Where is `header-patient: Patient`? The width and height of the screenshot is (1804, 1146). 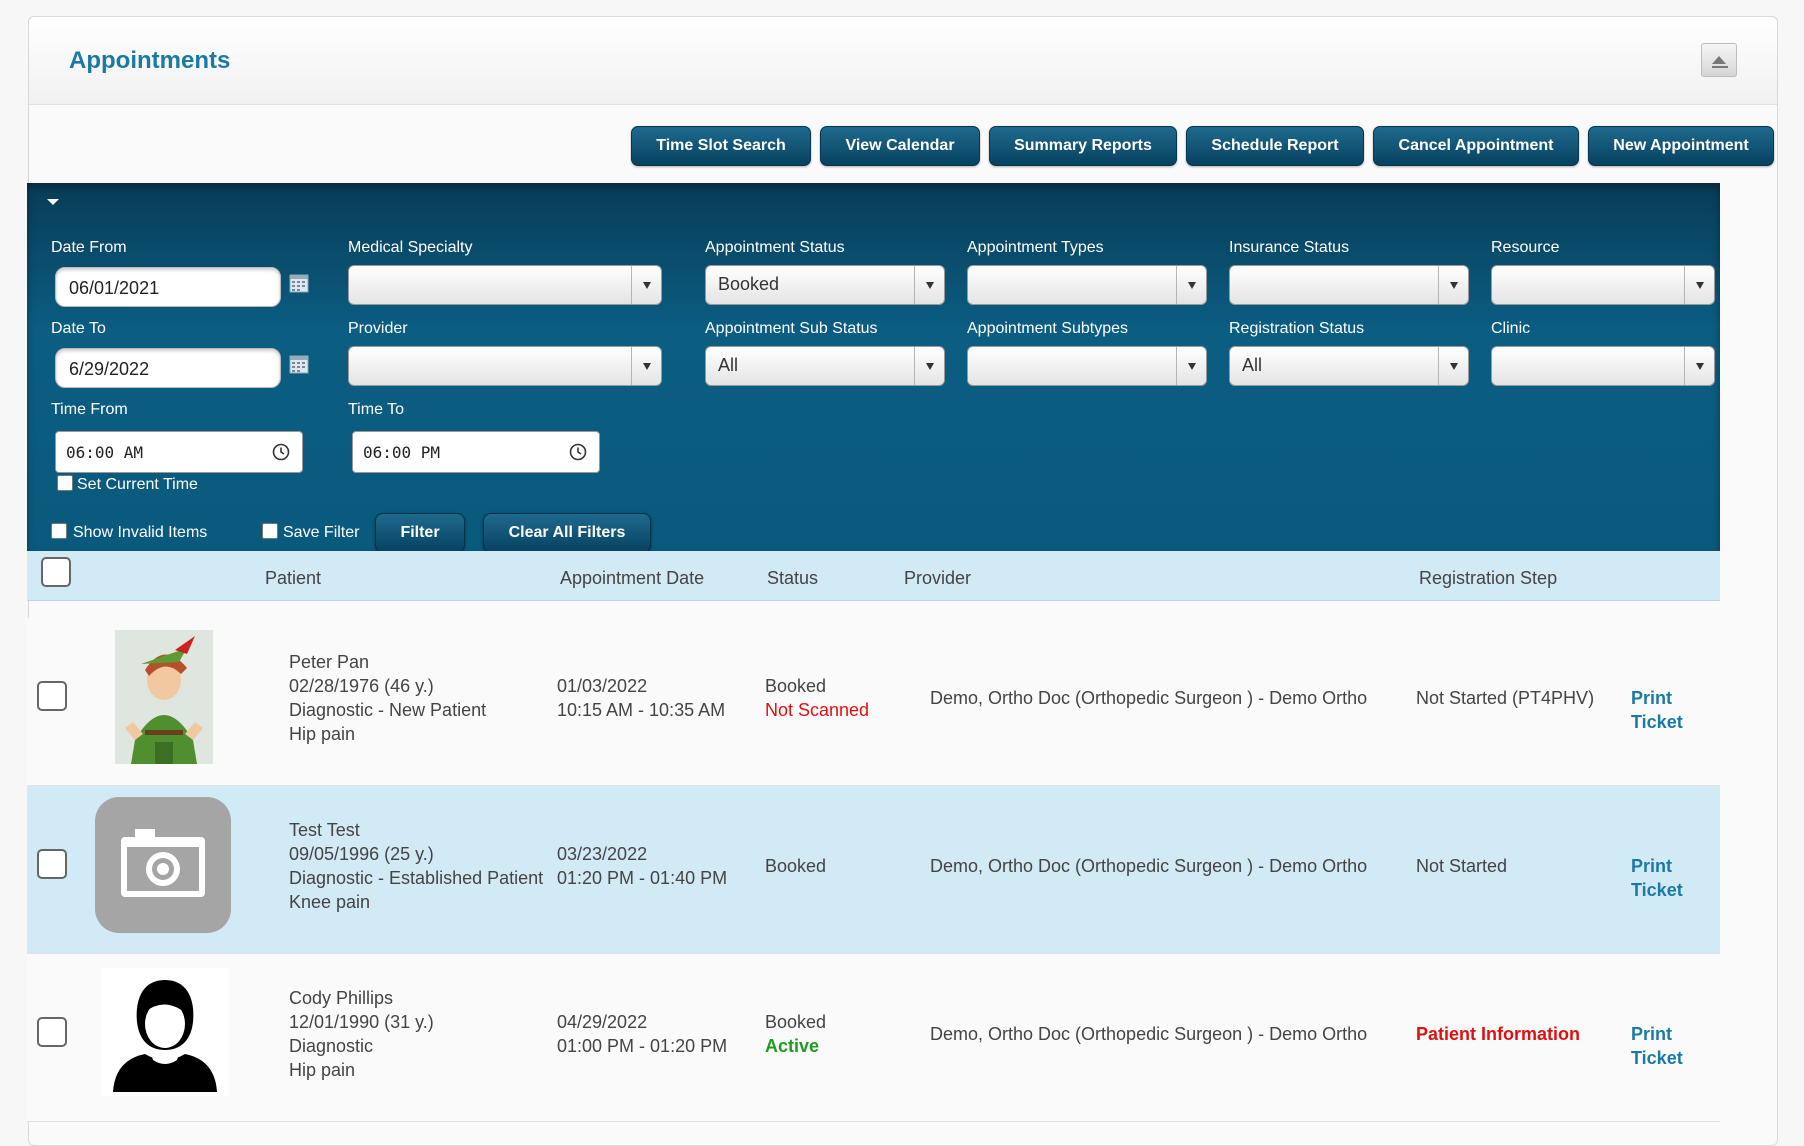 header-patient: Patient is located at coordinates (293, 578).